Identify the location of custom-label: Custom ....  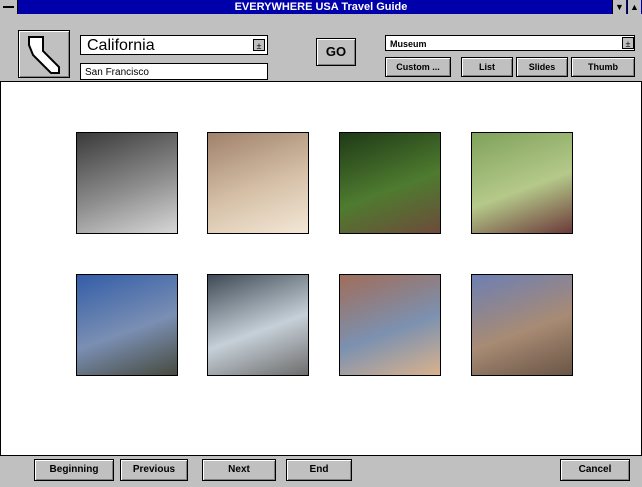
(418, 67).